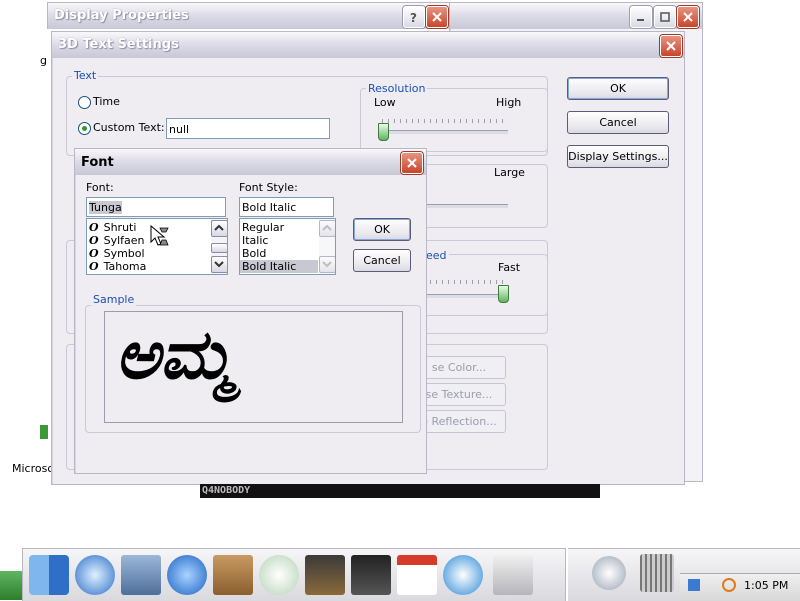 This screenshot has width=800, height=601. Describe the element at coordinates (609, 573) in the screenshot. I see `network-icon` at that location.